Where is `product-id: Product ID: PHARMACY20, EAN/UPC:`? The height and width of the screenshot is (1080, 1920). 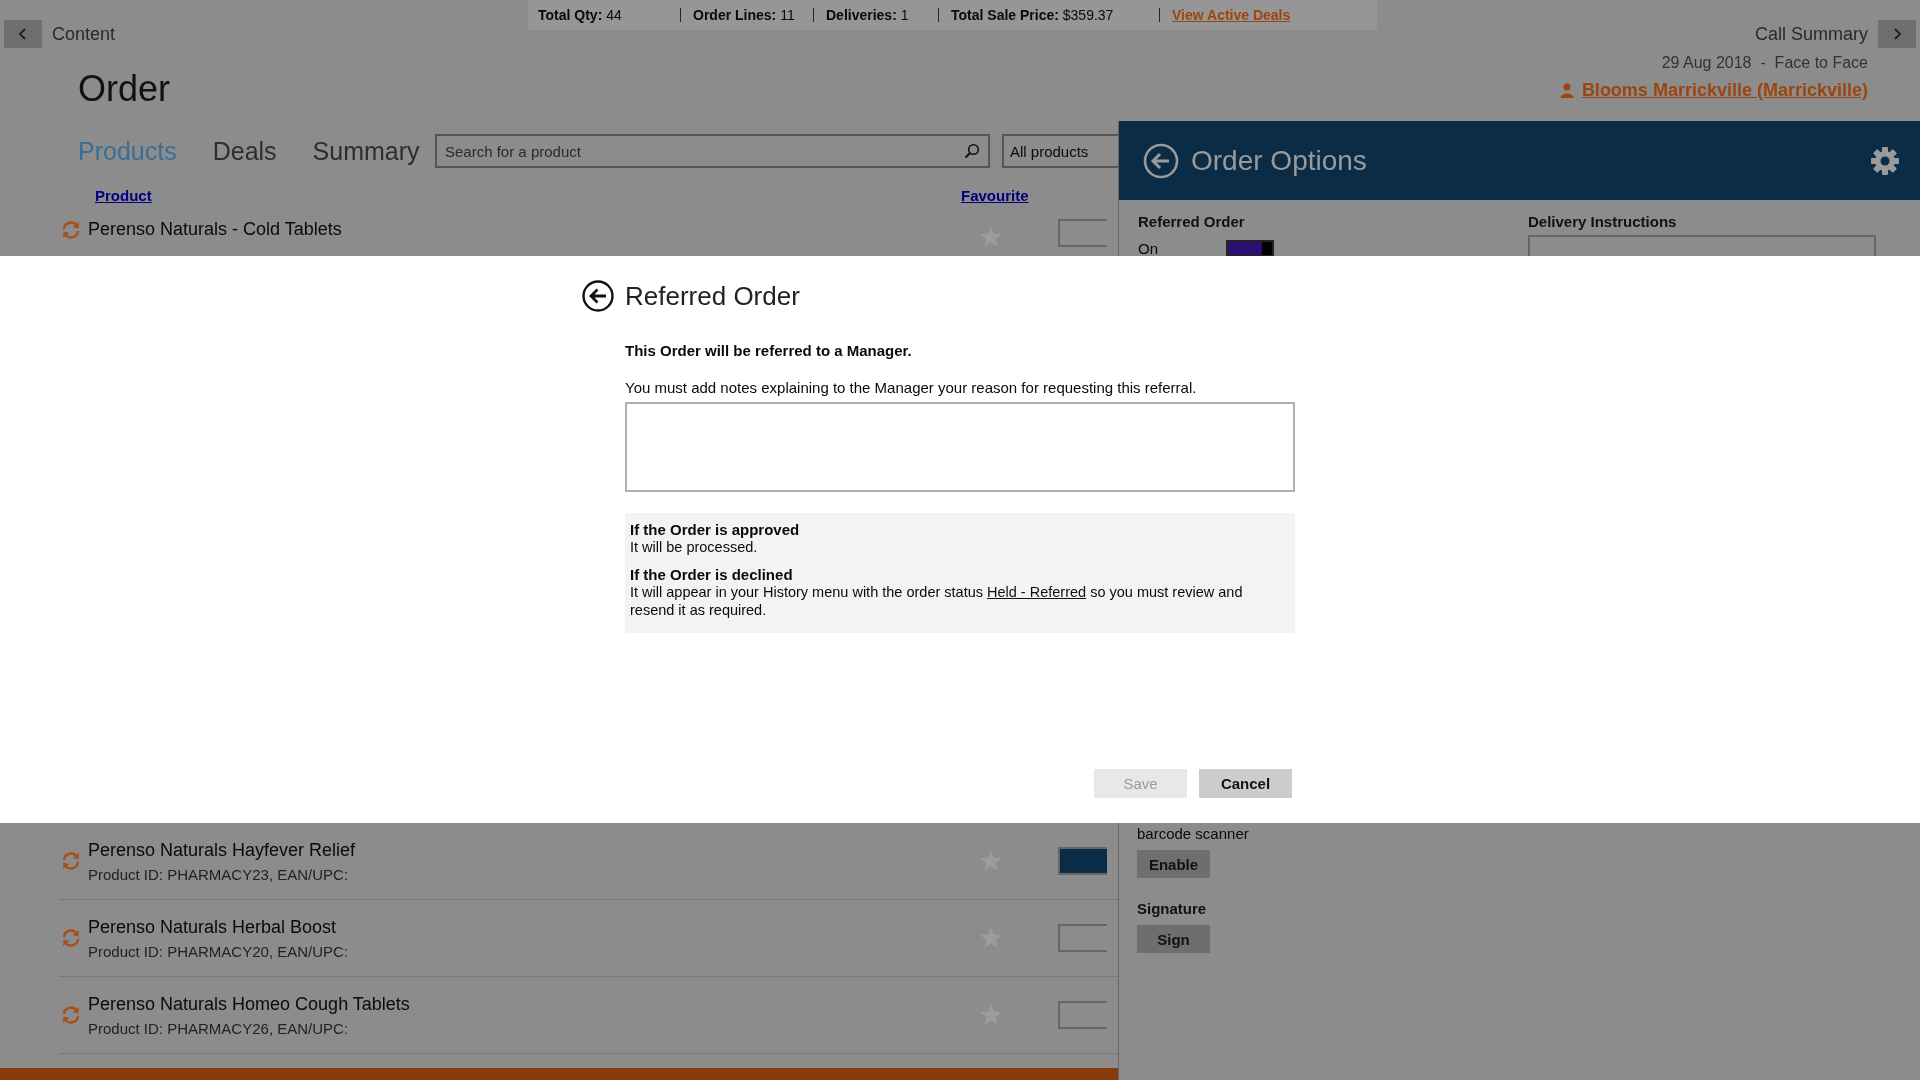
product-id: Product ID: PHARMACY20, EAN/UPC: is located at coordinates (219, 951).